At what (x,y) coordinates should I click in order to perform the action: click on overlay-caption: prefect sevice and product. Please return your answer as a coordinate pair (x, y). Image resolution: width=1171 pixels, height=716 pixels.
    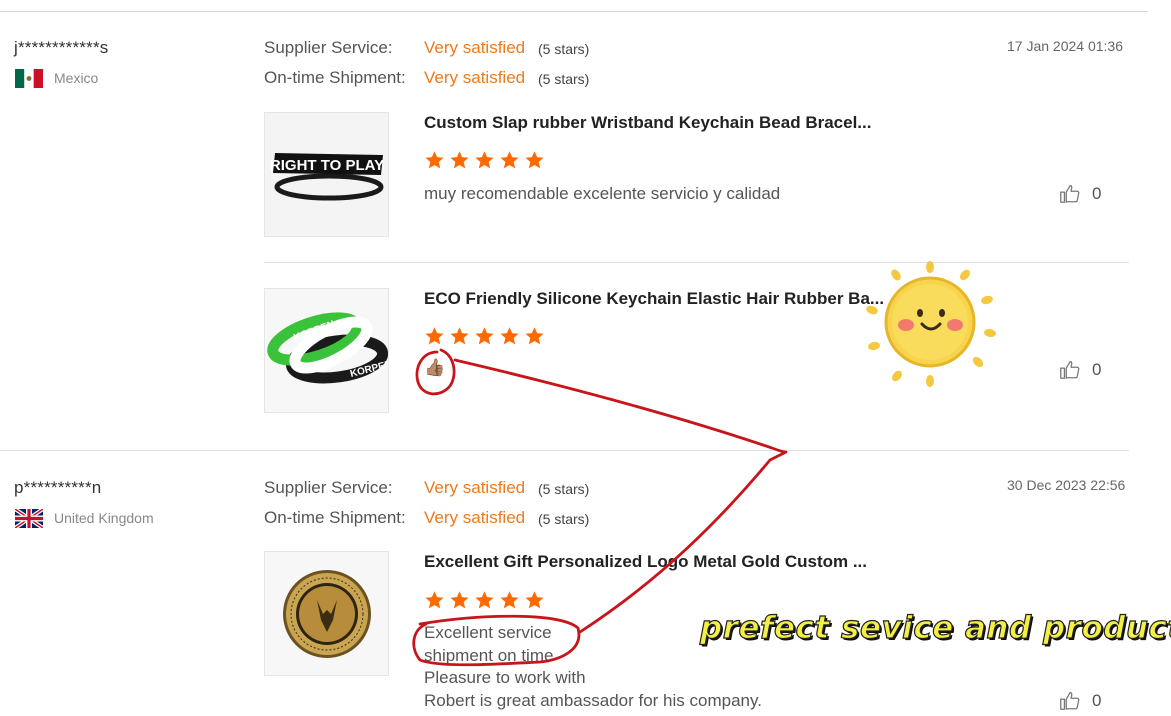
    Looking at the image, I should click on (935, 627).